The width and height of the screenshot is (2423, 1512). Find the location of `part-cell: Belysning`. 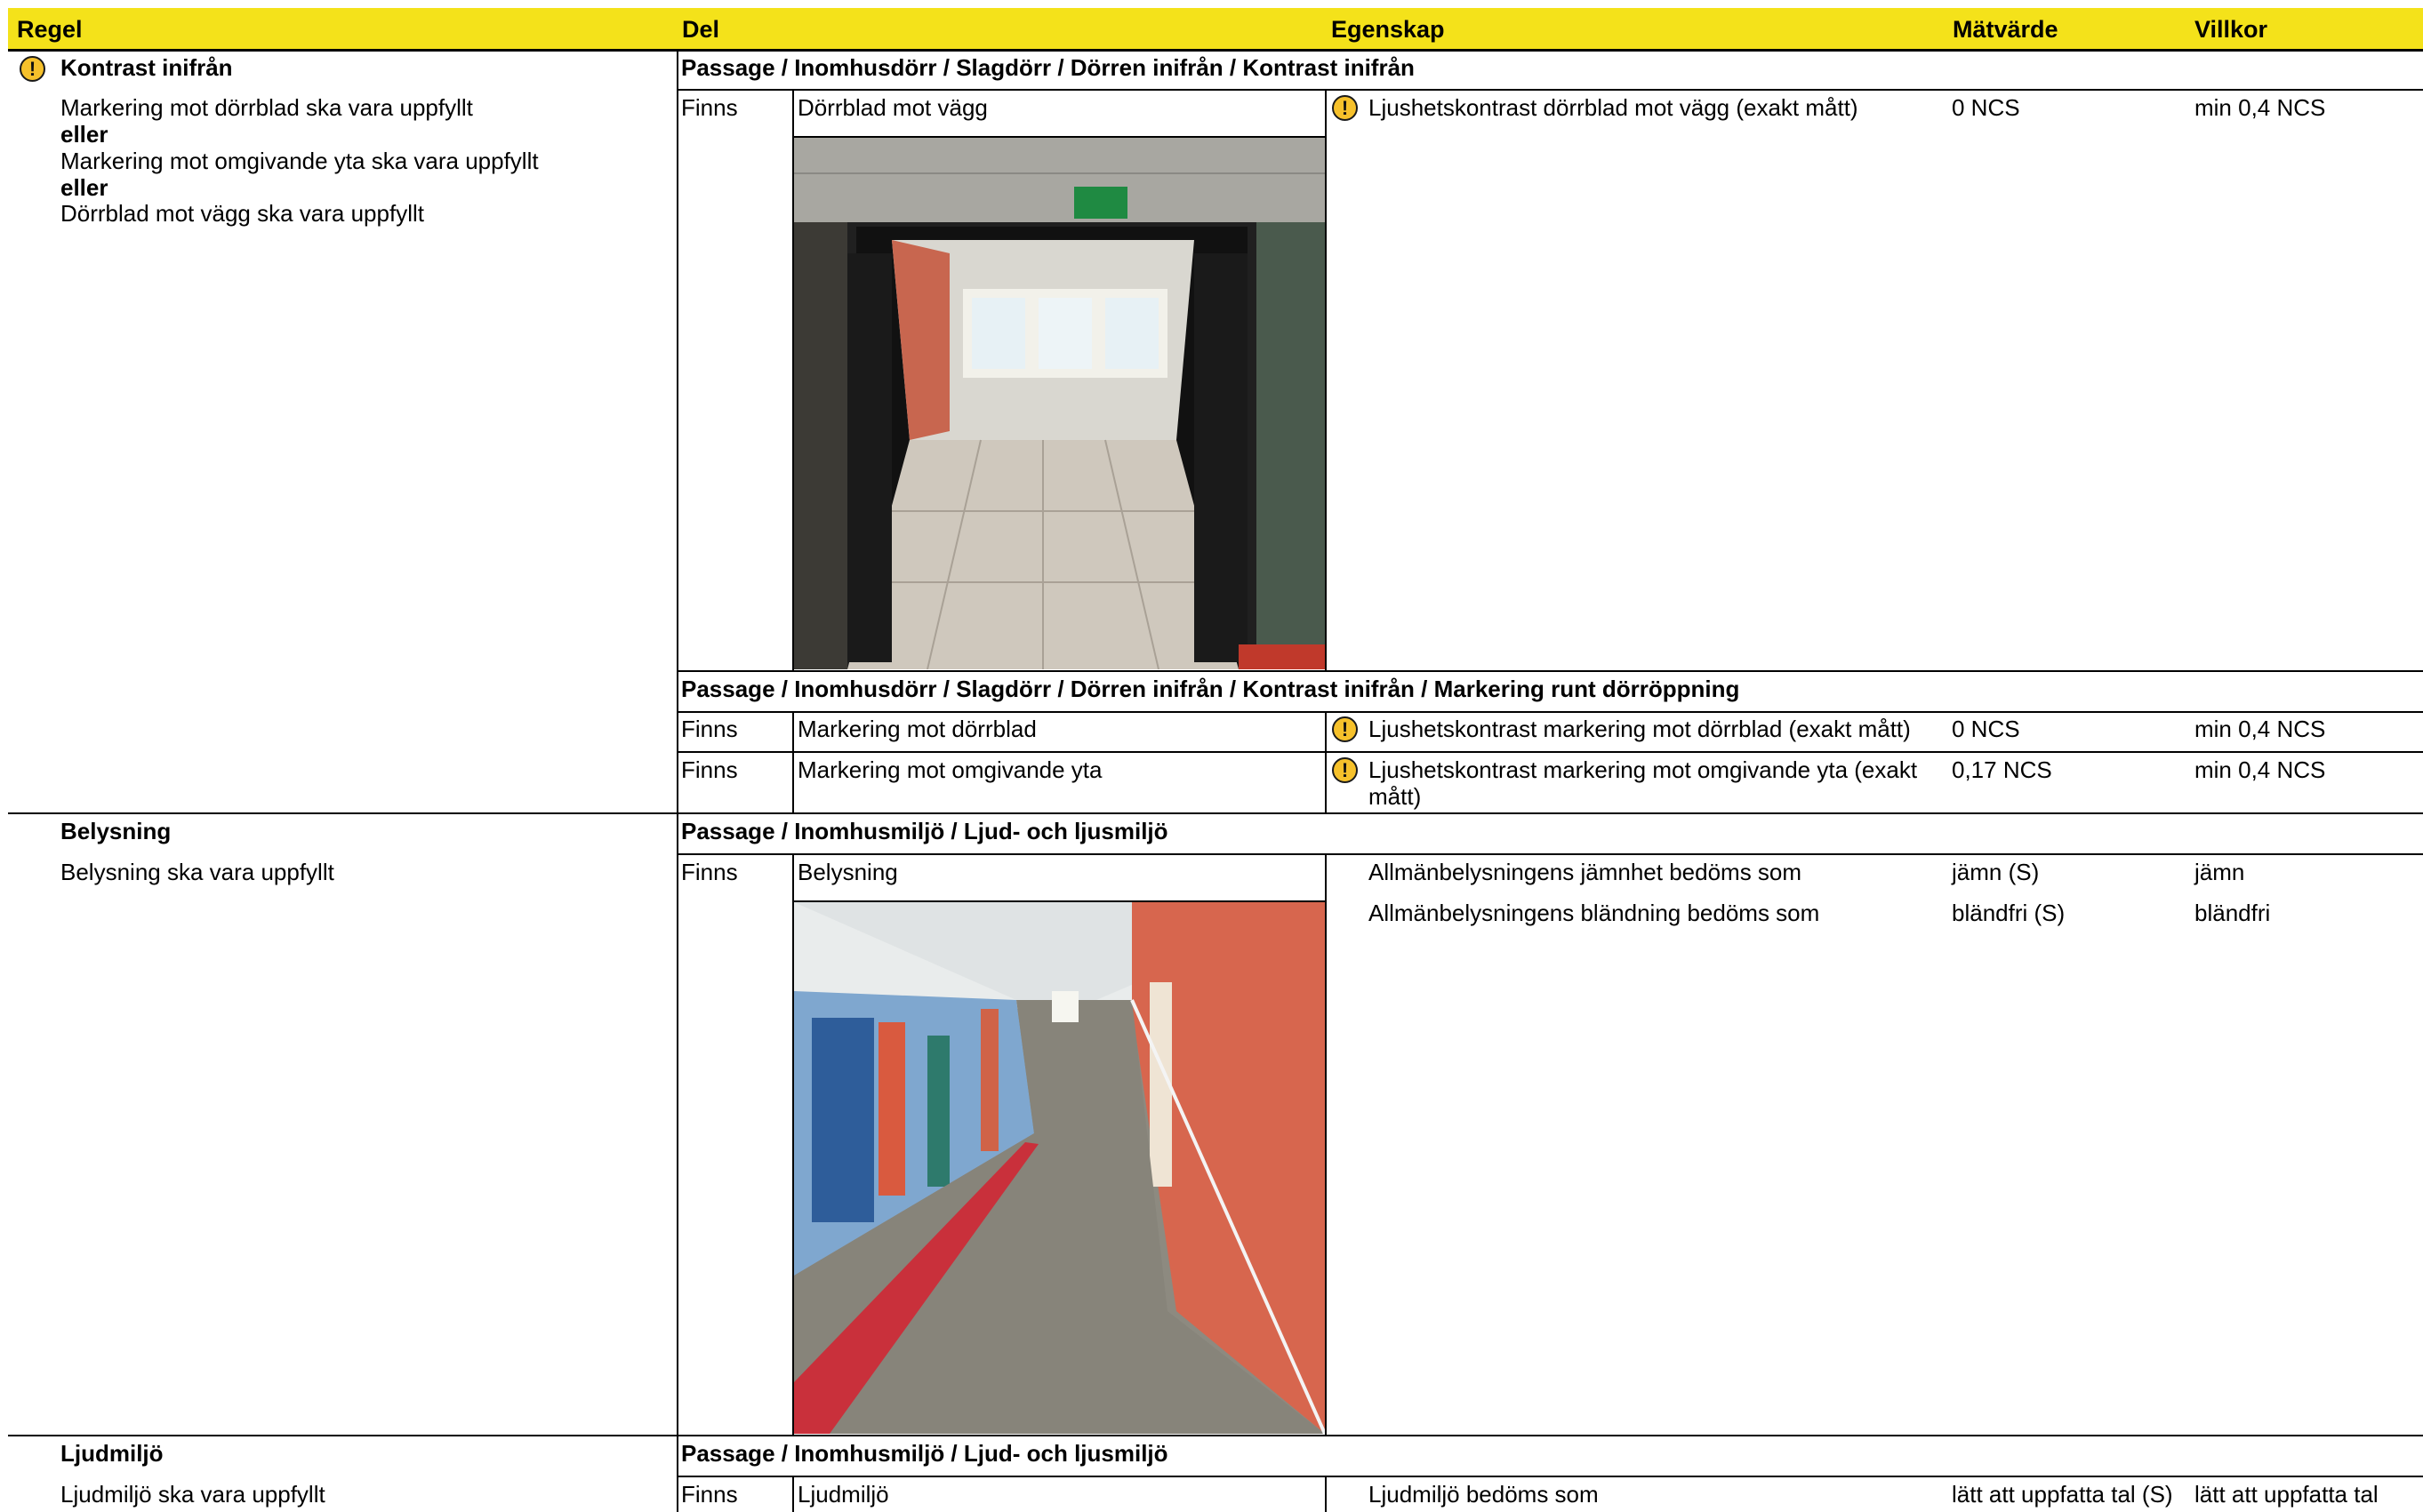

part-cell: Belysning is located at coordinates (848, 872).